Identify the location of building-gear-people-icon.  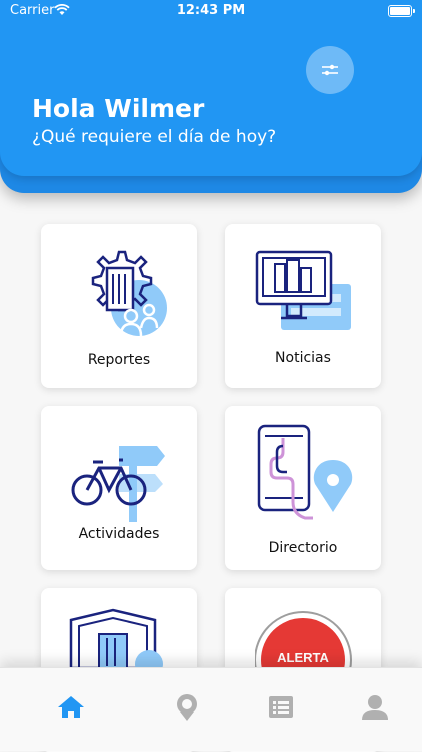
(129, 293).